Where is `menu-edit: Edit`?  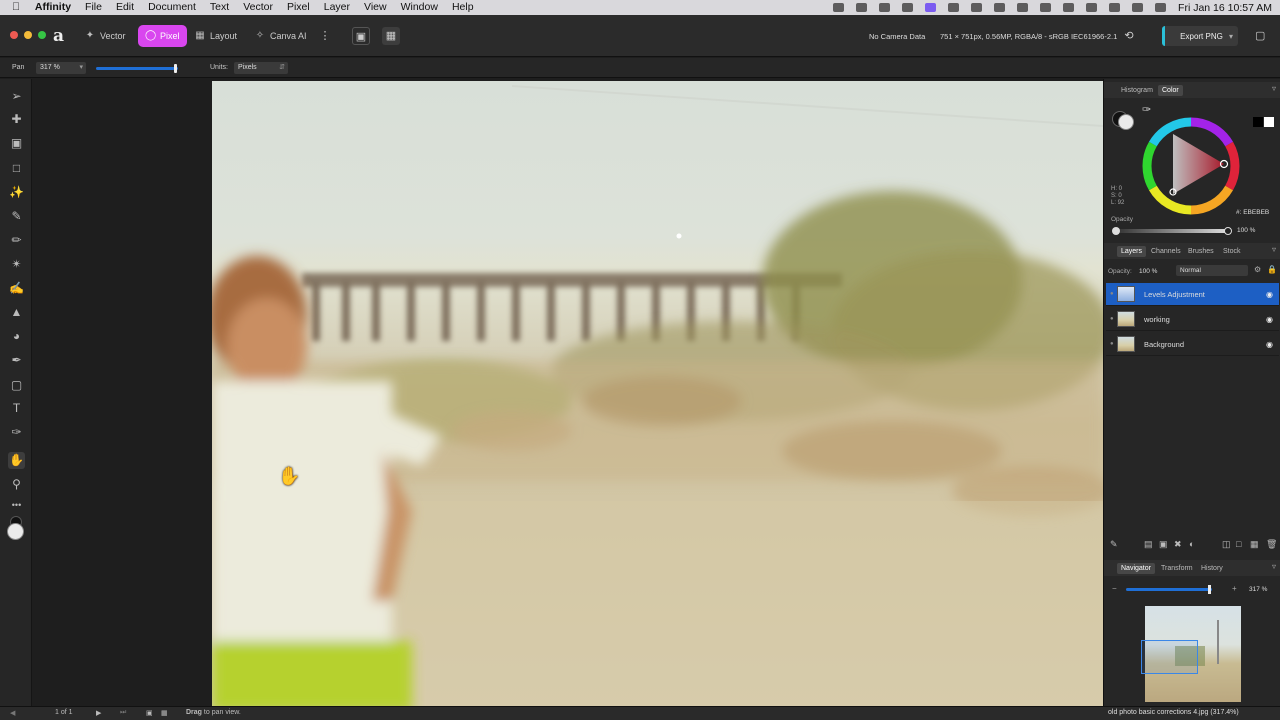
menu-edit: Edit is located at coordinates (125, 7).